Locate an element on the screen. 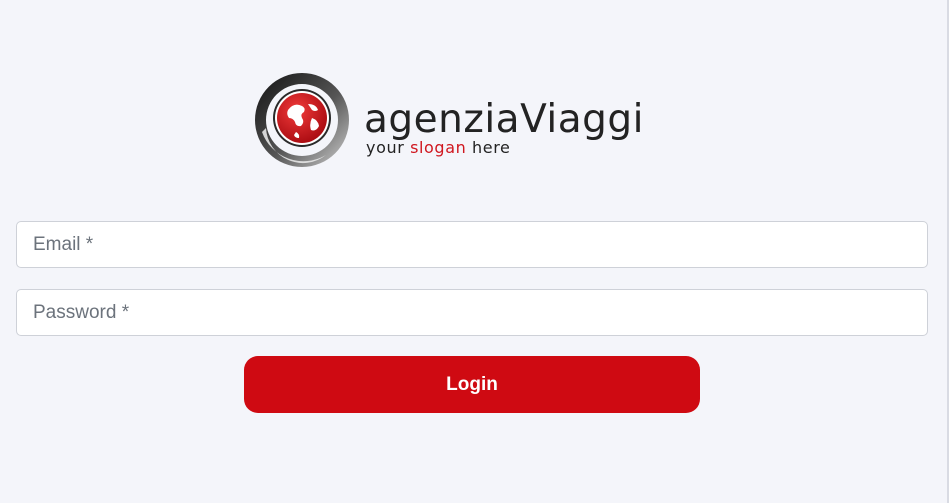 The image size is (949, 503). slogan-accent: slogan is located at coordinates (438, 147).